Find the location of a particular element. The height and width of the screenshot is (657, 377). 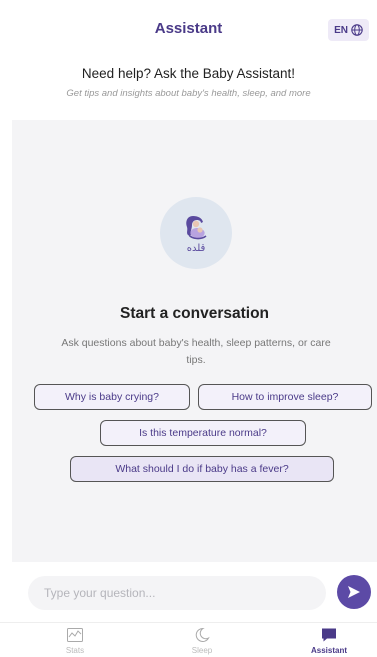

send-button is located at coordinates (354, 592).